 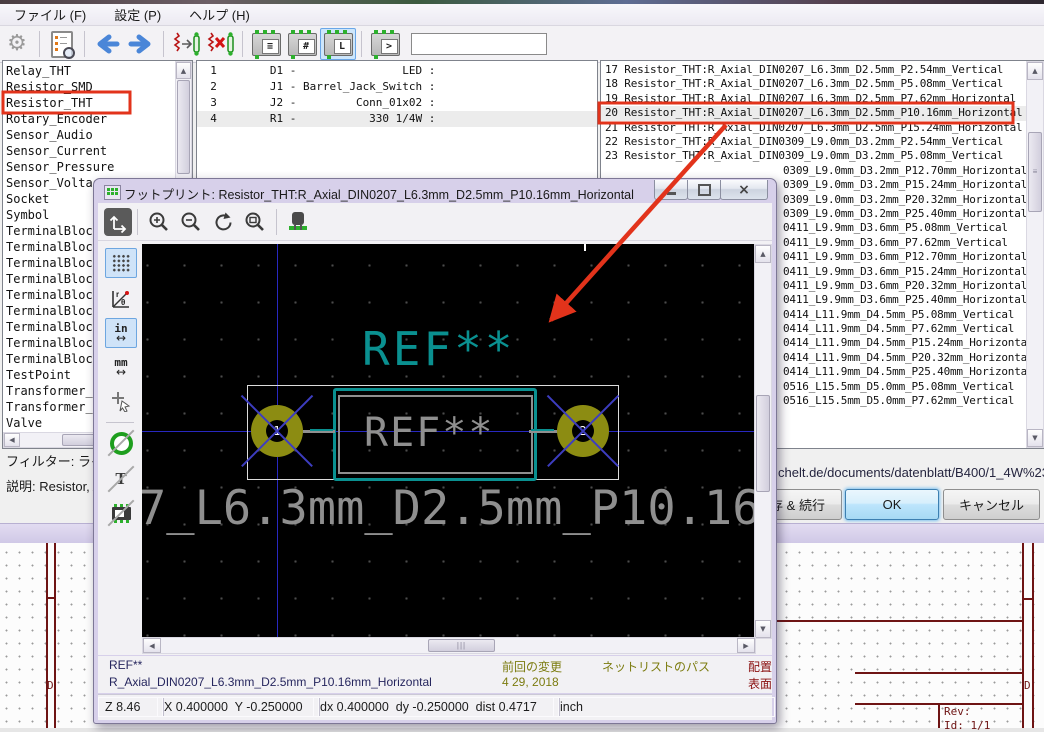 I want to click on footprint-row-partial: 0414_L11.9mm_D4.5mm_P5.08mm_Vertical, so click(x=903, y=315).